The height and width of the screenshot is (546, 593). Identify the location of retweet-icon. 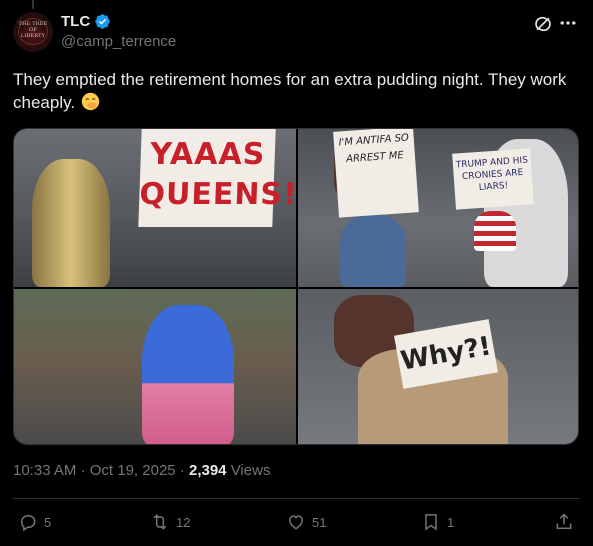
(160, 522).